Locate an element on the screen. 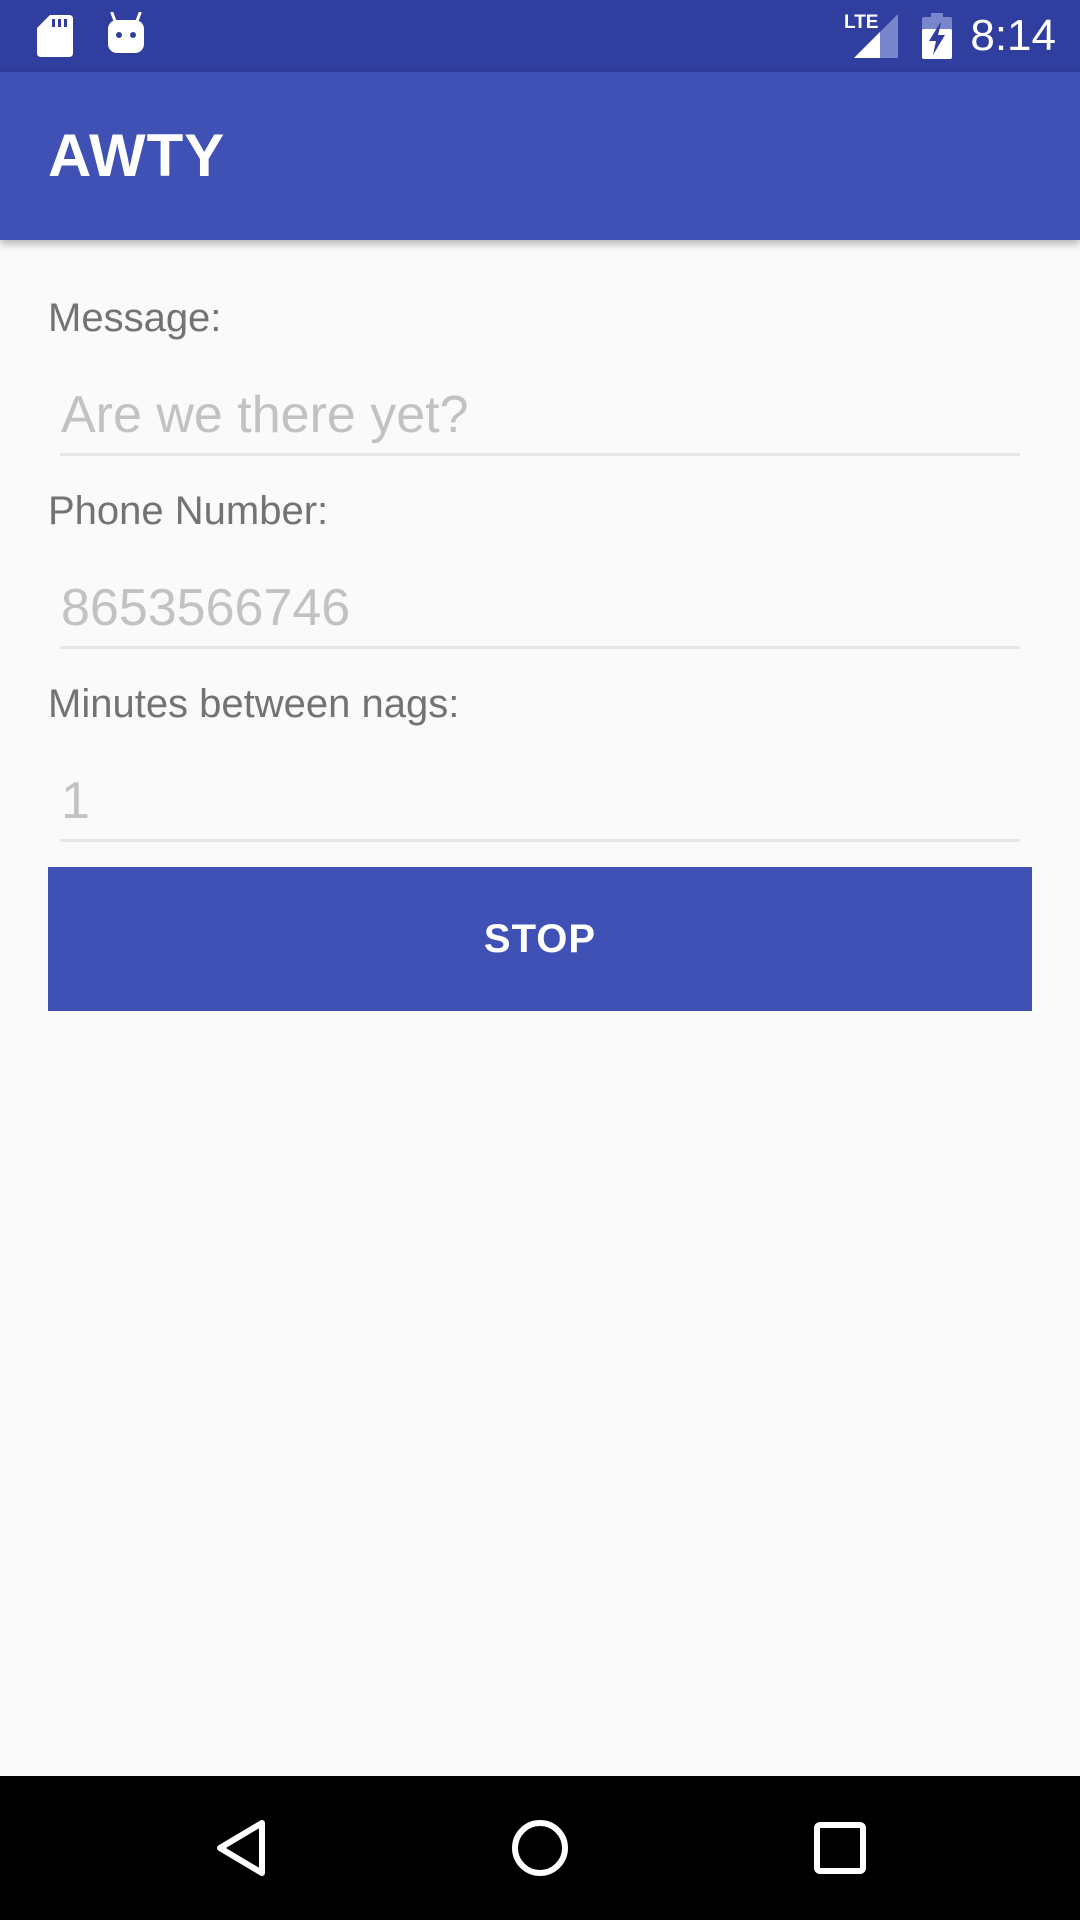 The image size is (1080, 1920). stop-button: STOP is located at coordinates (540, 939).